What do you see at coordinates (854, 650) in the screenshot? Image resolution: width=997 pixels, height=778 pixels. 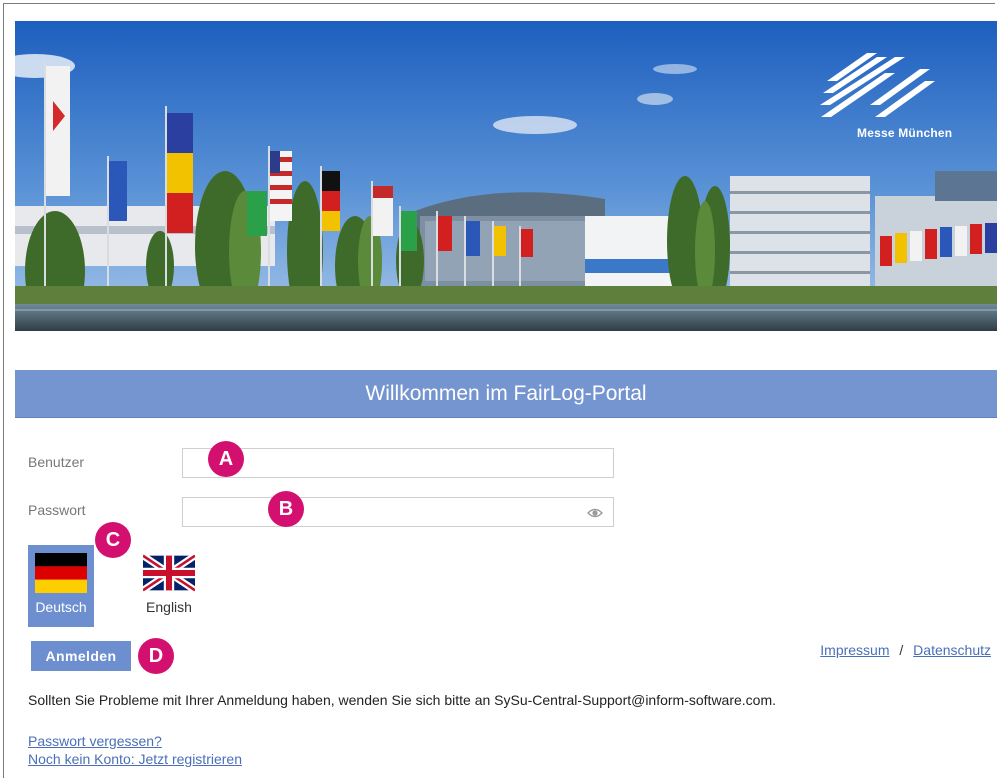 I see `impressum-link: Impressum` at bounding box center [854, 650].